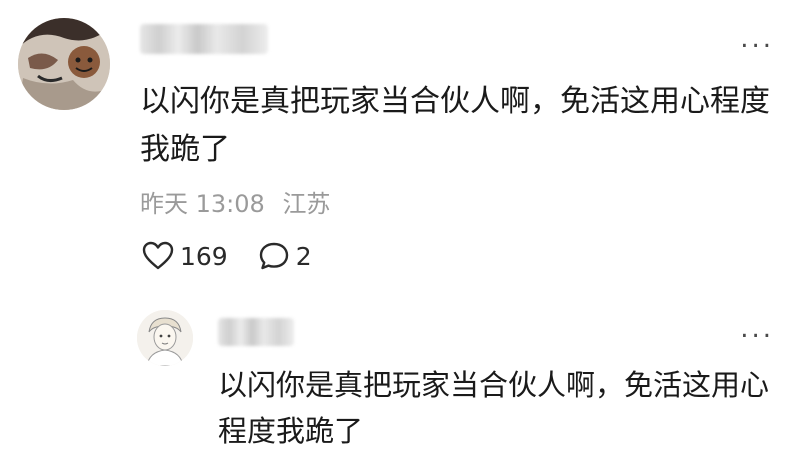 This screenshot has height=474, width=800. I want to click on heart-outline-icon, so click(158, 255).